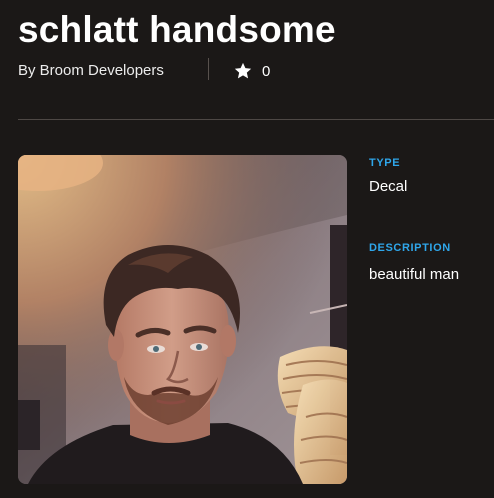 The image size is (494, 498). What do you see at coordinates (410, 248) in the screenshot?
I see `description-label: DESCRIPTION` at bounding box center [410, 248].